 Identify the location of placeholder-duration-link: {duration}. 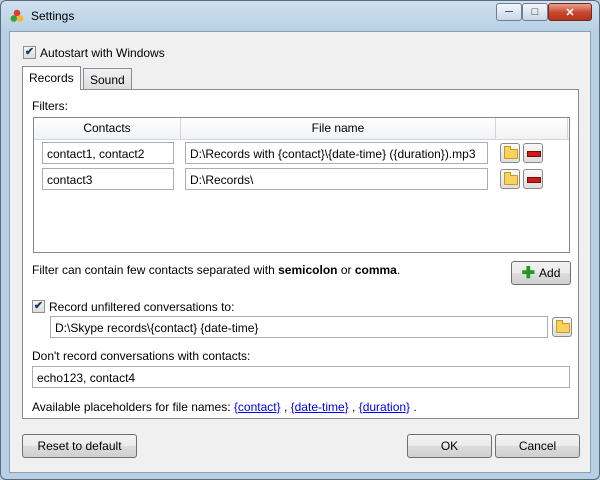
(384, 407).